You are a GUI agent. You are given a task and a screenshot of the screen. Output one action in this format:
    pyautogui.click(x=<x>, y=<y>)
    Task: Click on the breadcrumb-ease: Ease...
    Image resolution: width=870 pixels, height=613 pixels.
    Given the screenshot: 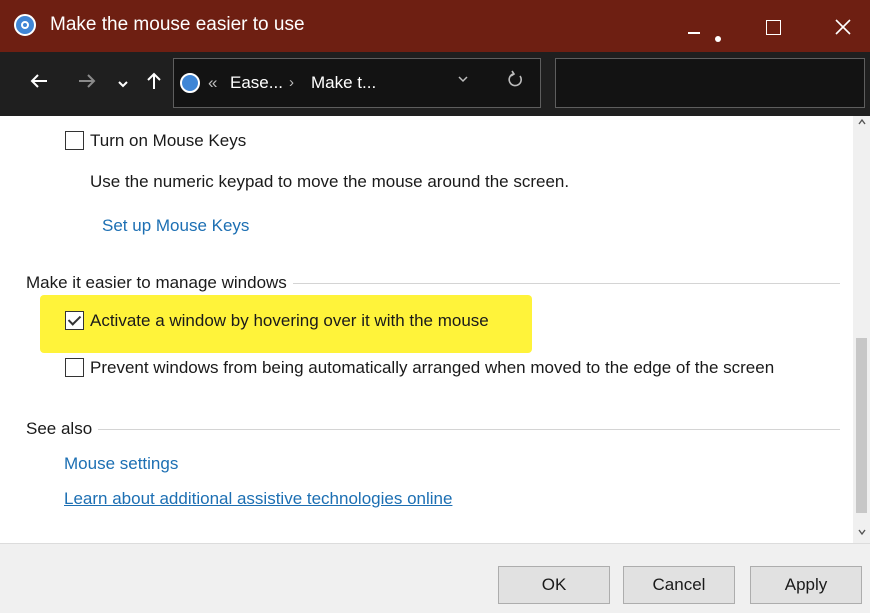 What is the action you would take?
    pyautogui.click(x=256, y=83)
    